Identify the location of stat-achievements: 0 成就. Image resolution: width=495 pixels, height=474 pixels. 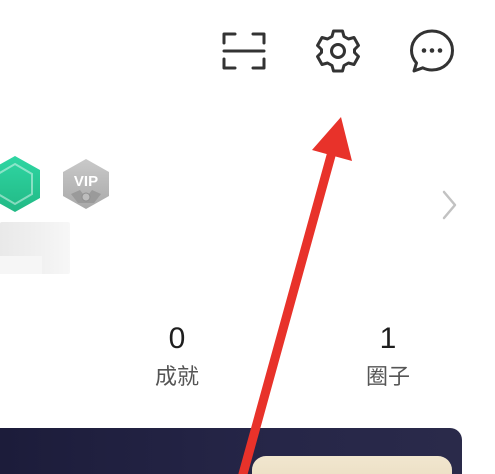
(177, 356).